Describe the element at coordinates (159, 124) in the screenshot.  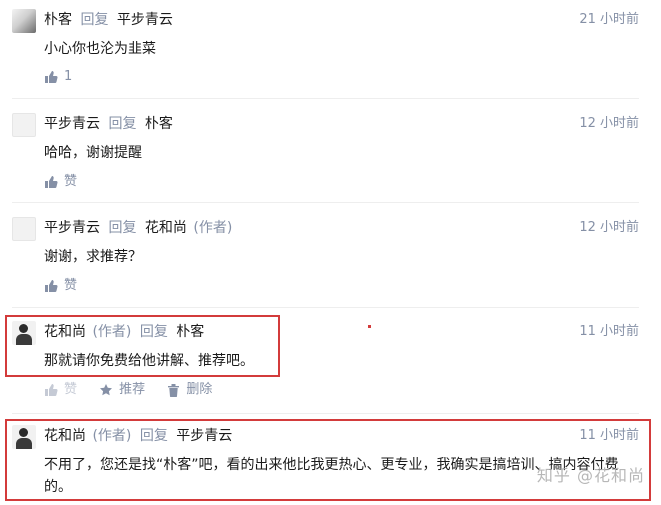
I see `reply-to-name: 朴客` at that location.